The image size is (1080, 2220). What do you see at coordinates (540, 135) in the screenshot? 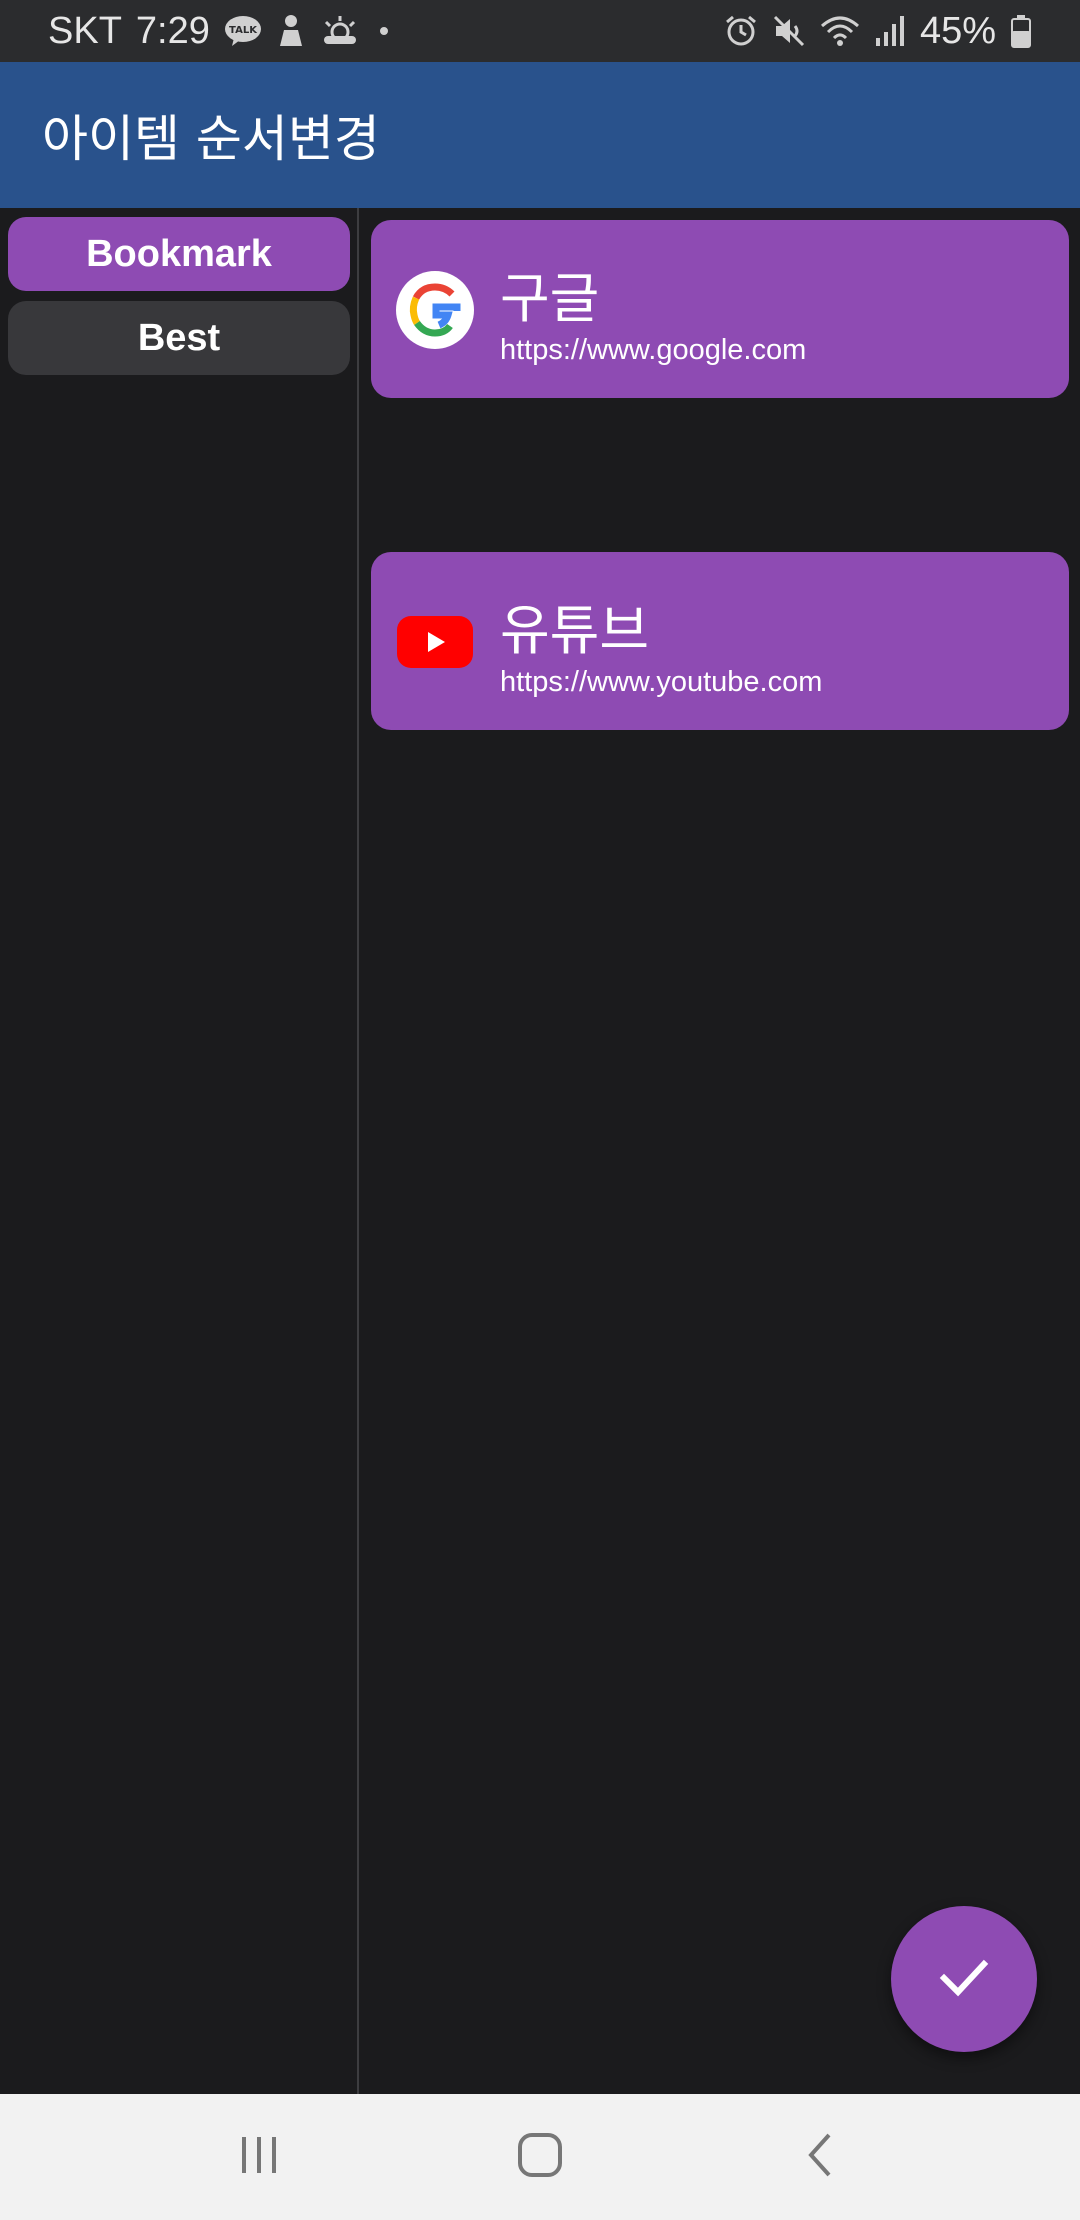
I see `app-bar: 아이템 순서변경` at bounding box center [540, 135].